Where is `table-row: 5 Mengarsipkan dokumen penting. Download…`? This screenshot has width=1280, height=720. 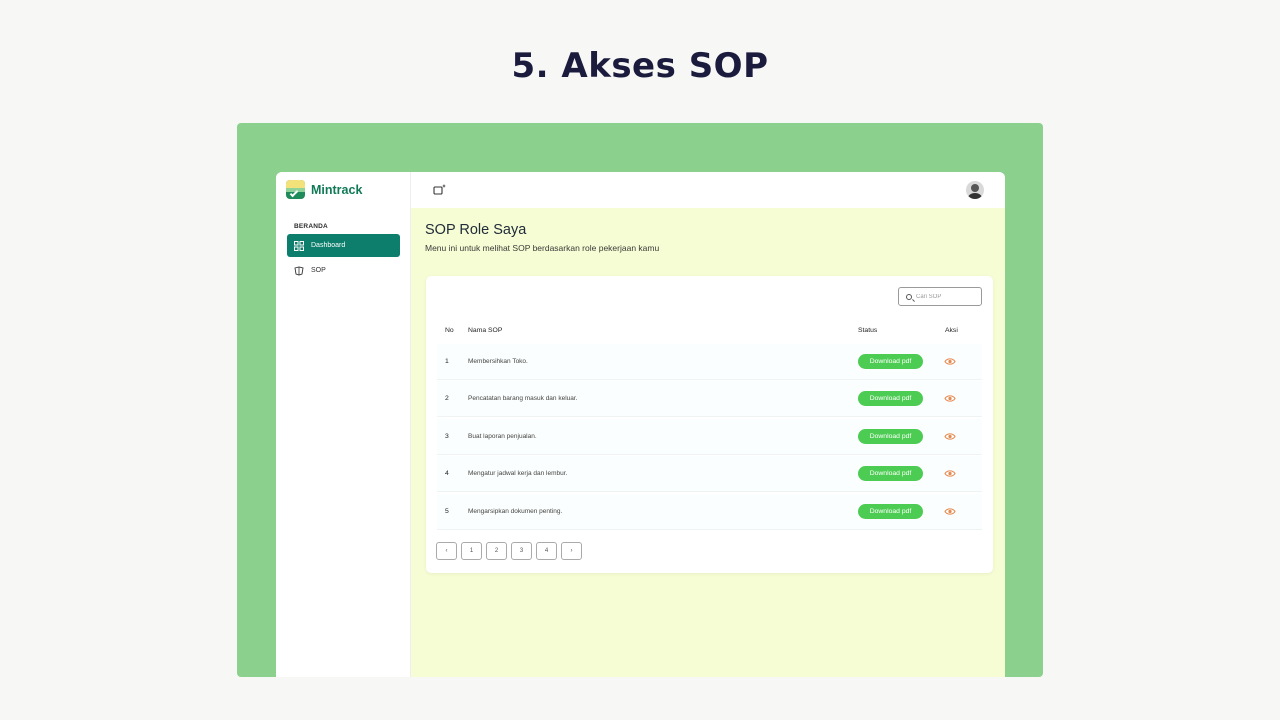
table-row: 5 Mengarsipkan dokumen penting. Download… is located at coordinates (709, 512).